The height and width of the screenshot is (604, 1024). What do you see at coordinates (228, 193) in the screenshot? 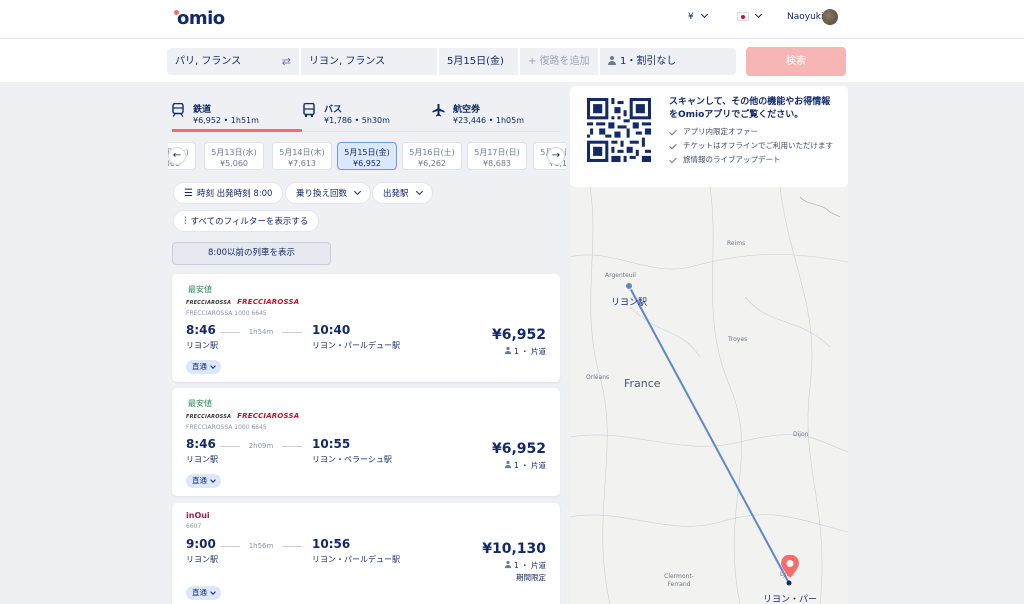
I see `time-filter: ☰ 時刻 出発時刻 8:00` at bounding box center [228, 193].